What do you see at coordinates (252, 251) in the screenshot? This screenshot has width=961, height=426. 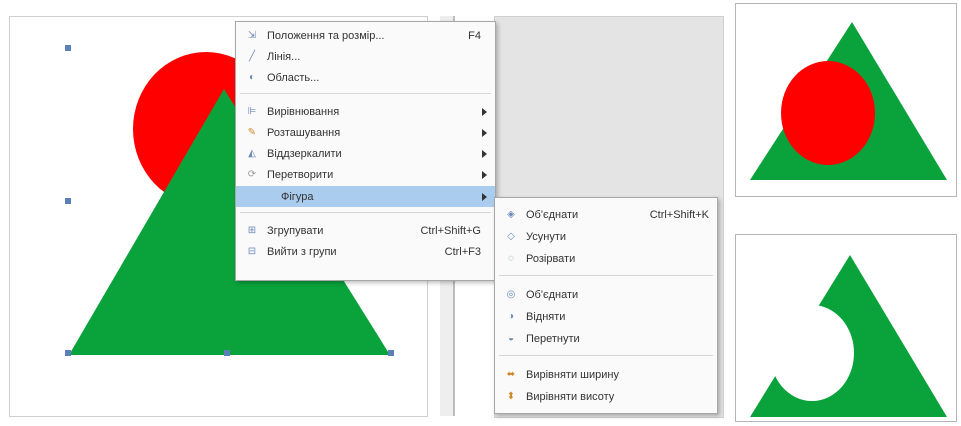 I see `exit-group-icon: ⊟` at bounding box center [252, 251].